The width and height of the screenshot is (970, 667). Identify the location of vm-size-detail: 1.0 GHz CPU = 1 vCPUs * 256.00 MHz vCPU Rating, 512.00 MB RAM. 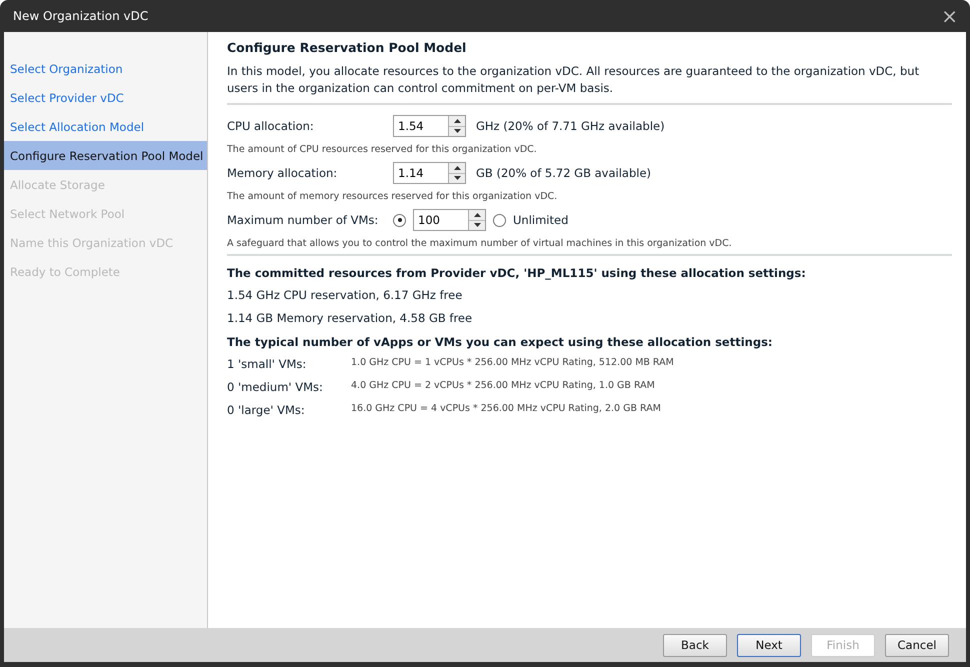
(512, 363).